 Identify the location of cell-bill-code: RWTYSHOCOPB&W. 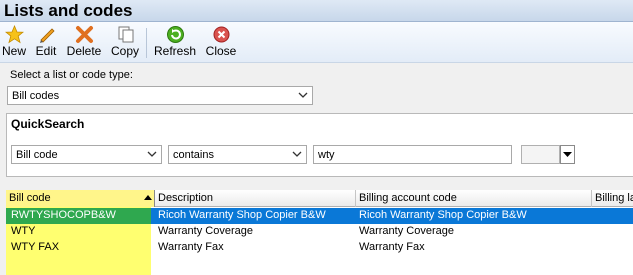
(63, 215).